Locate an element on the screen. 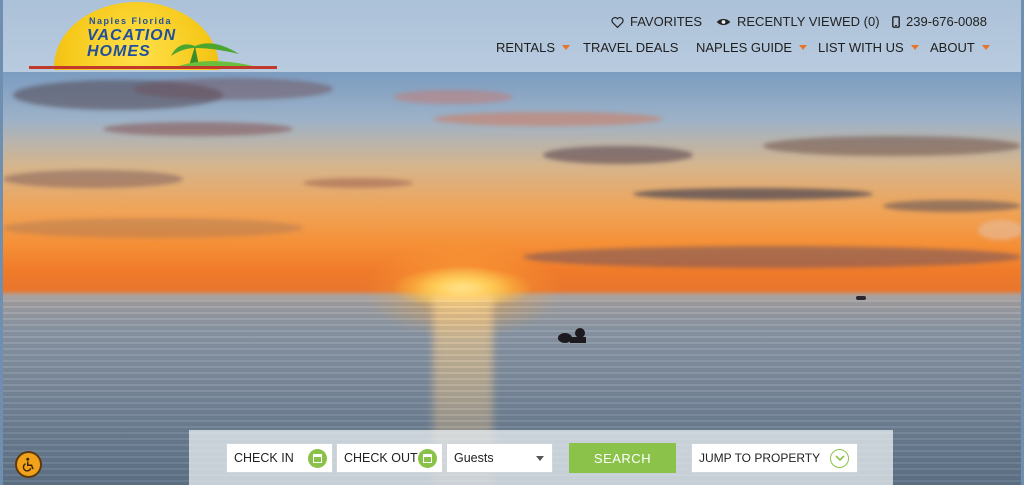  phone-link: 239-676-0088 is located at coordinates (939, 21).